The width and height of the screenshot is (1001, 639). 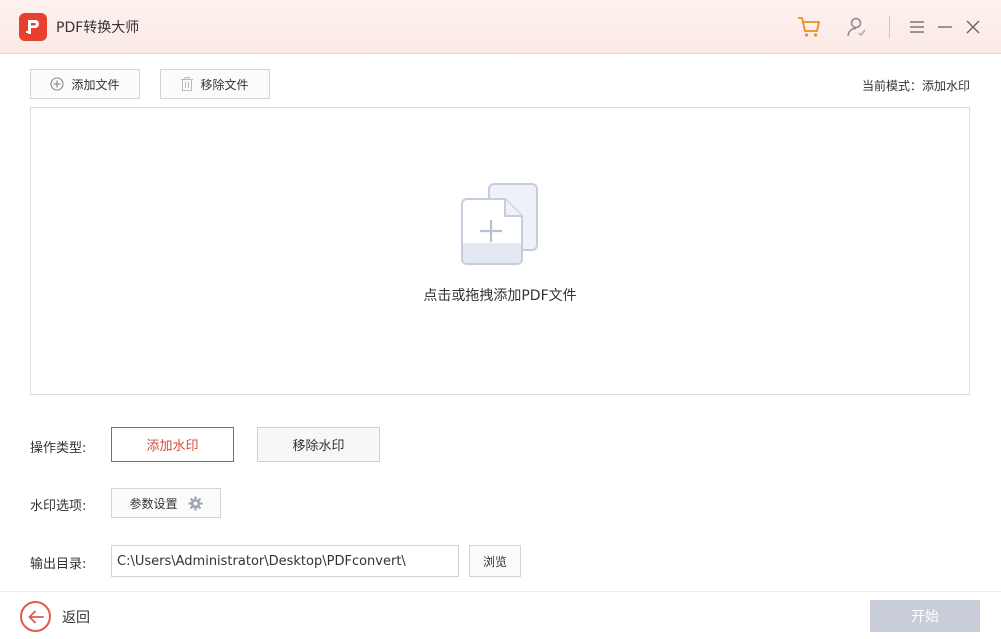 I want to click on parameter-settings-label: 参数设置, so click(x=153, y=503).